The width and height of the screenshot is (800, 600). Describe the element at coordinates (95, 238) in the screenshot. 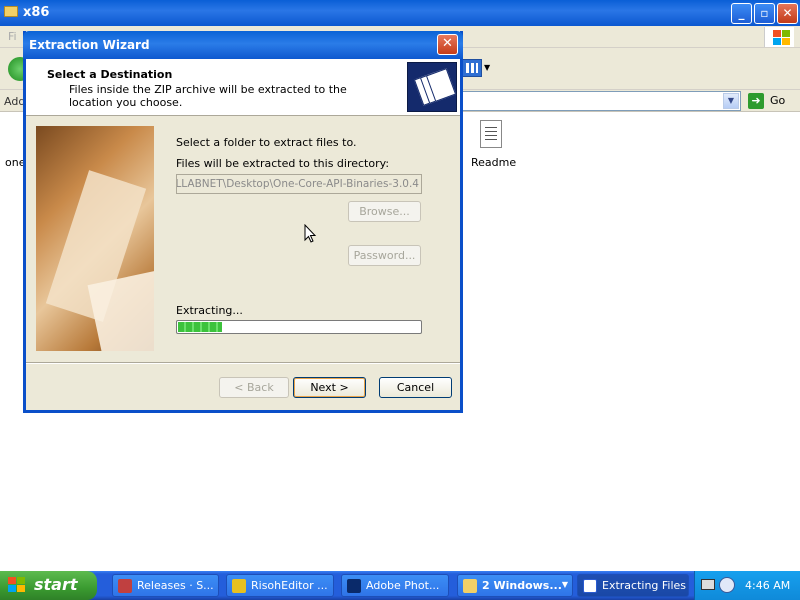

I see `wizard-side-image` at that location.